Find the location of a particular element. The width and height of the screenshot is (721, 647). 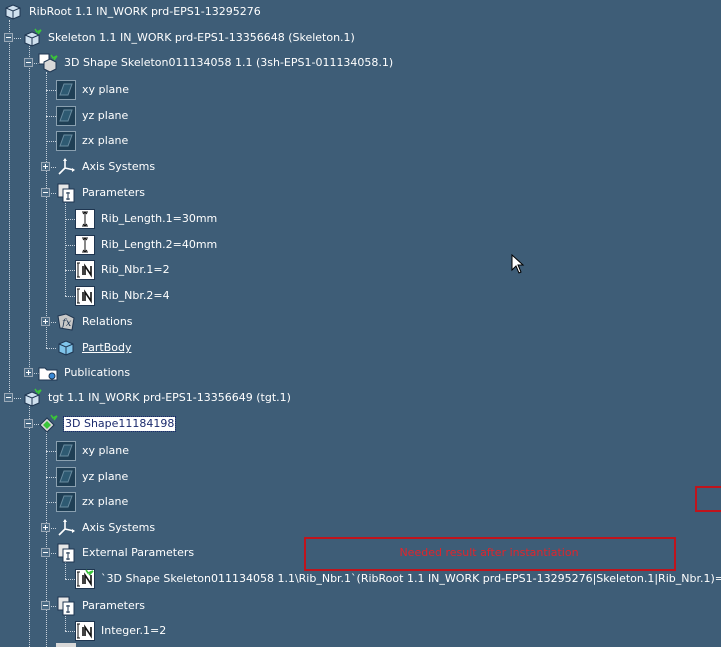

node-label: 3D Shape11184198 is located at coordinates (119, 424).